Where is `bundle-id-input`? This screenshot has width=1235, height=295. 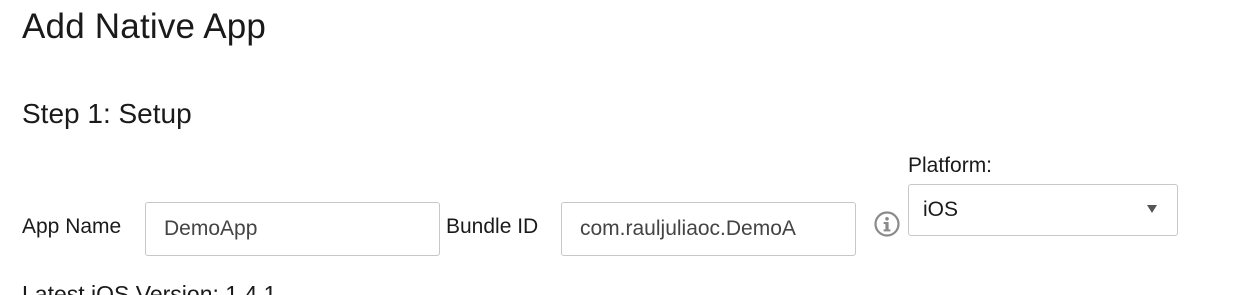
bundle-id-input is located at coordinates (708, 229).